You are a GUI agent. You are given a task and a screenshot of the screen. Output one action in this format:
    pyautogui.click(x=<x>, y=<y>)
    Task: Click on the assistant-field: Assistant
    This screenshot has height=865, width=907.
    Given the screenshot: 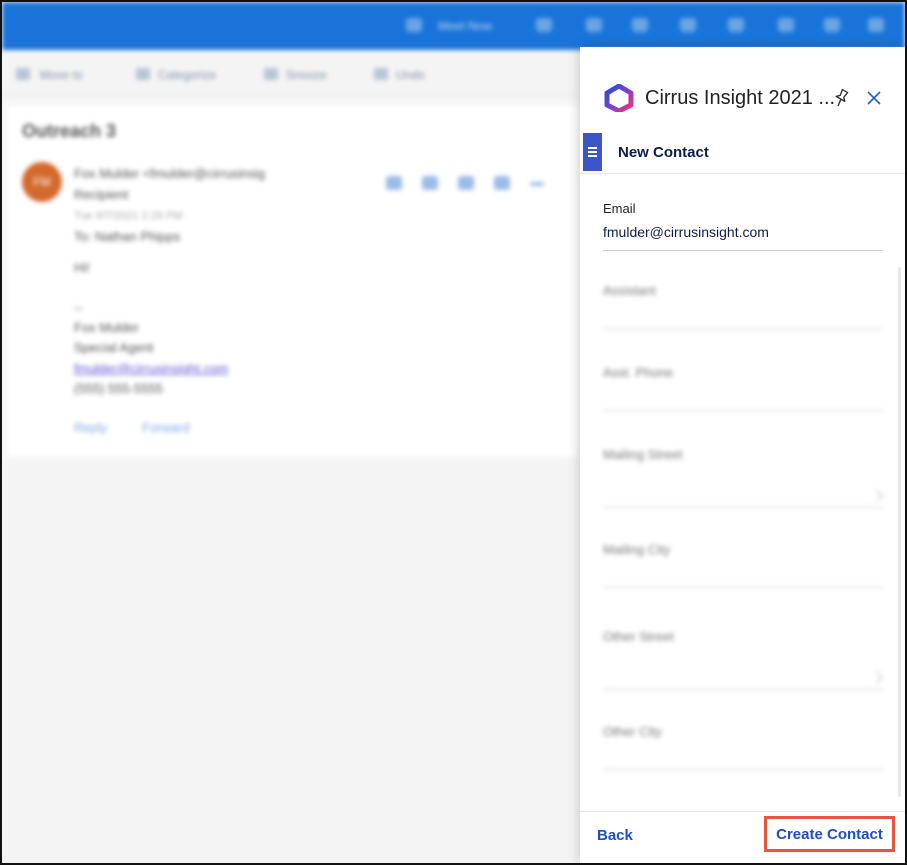 What is the action you would take?
    pyautogui.click(x=743, y=306)
    